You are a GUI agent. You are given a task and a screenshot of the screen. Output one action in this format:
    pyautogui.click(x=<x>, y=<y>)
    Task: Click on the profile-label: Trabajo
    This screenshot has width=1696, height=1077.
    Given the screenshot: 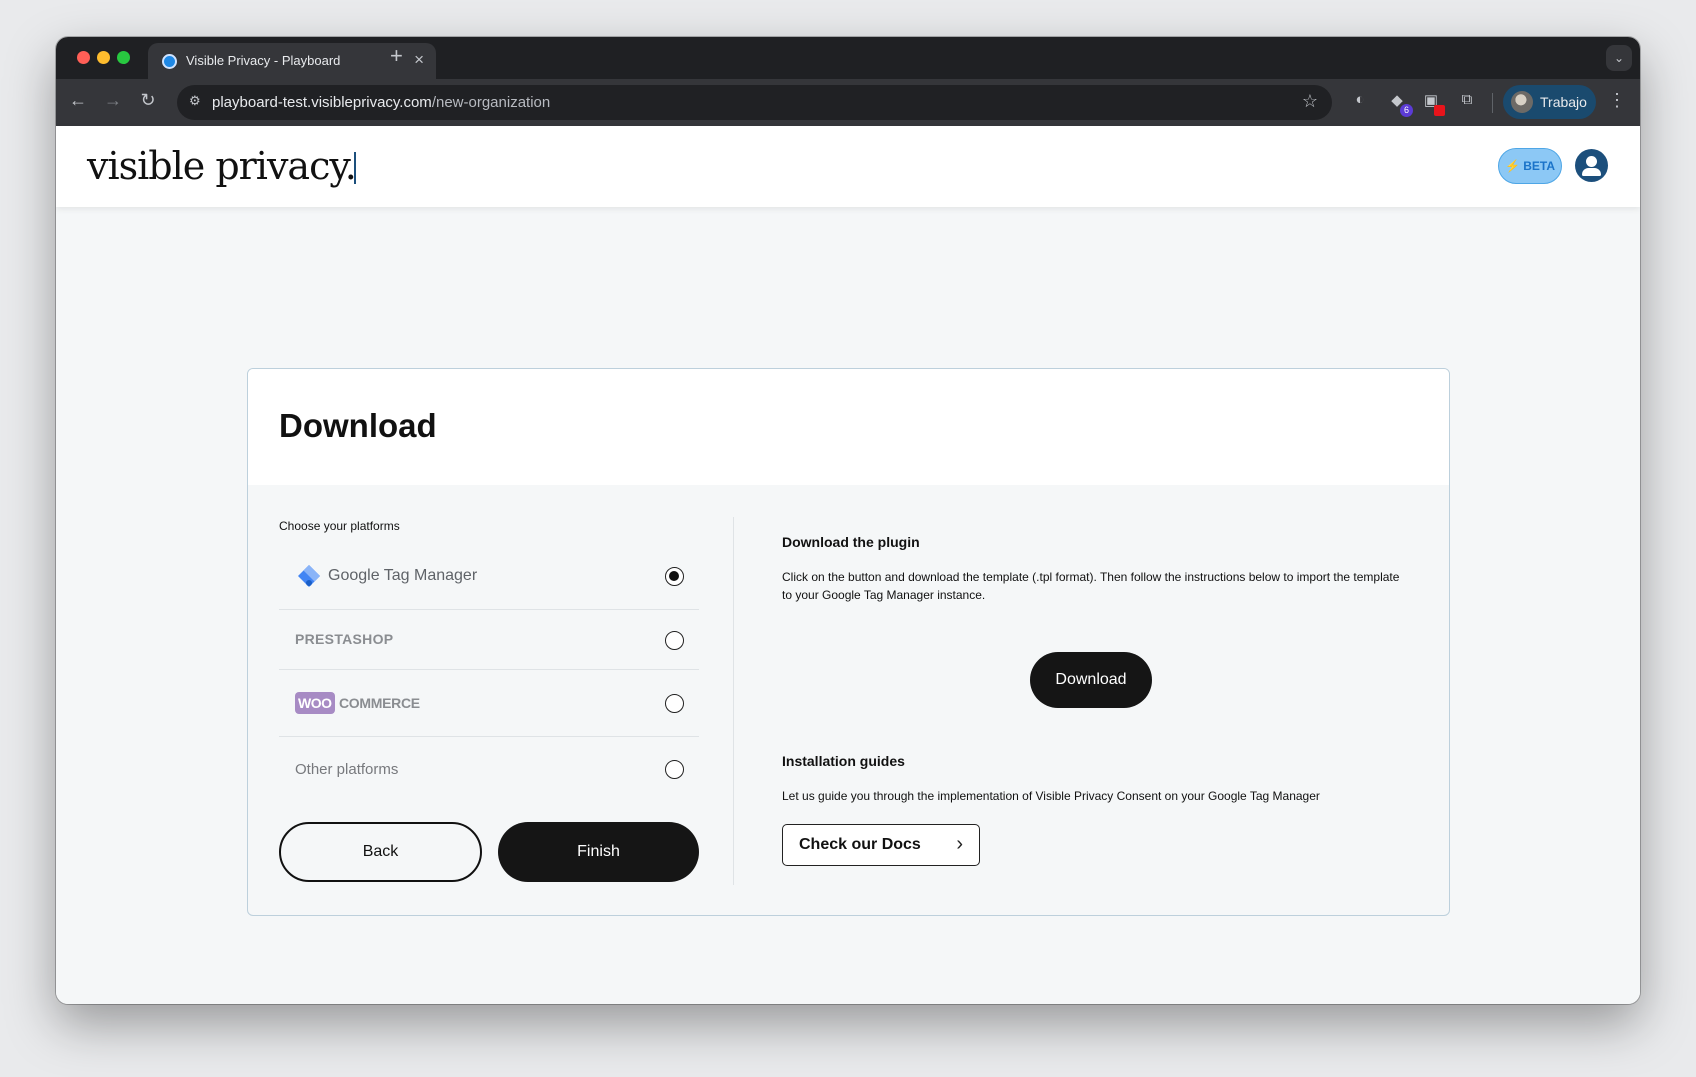 What is the action you would take?
    pyautogui.click(x=1563, y=102)
    